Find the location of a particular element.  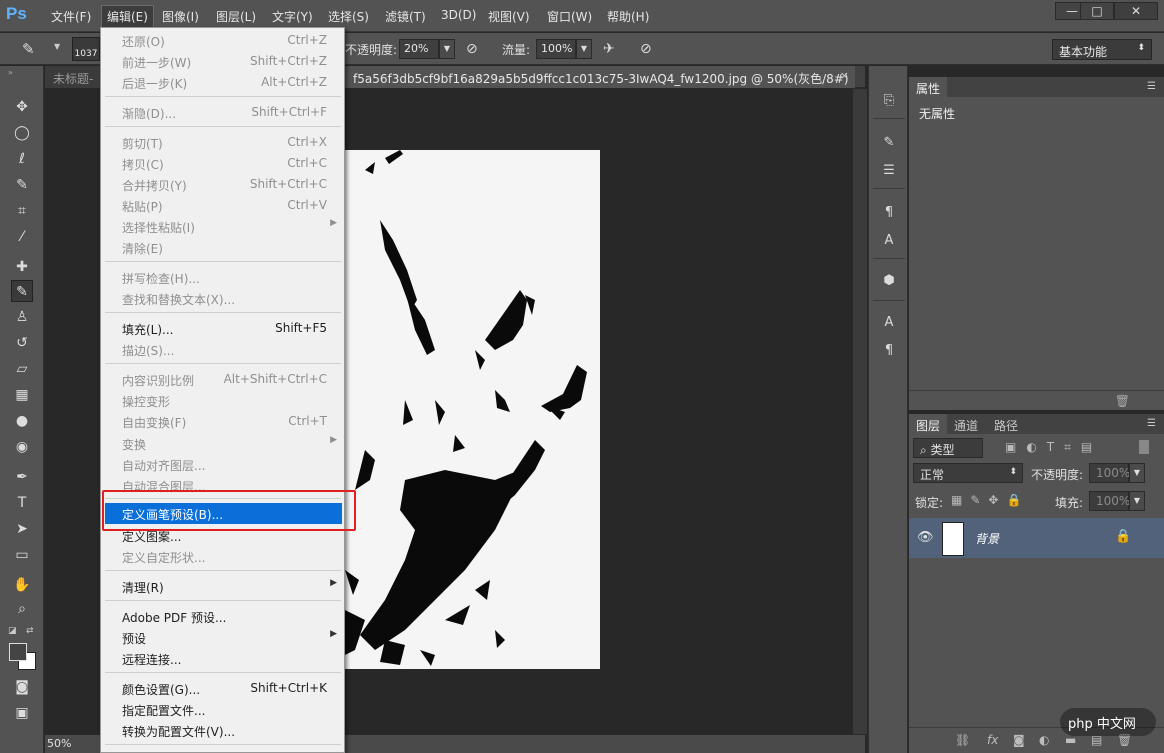

menu-fill: 填充(L)... Shift+F5 is located at coordinates (222, 328).